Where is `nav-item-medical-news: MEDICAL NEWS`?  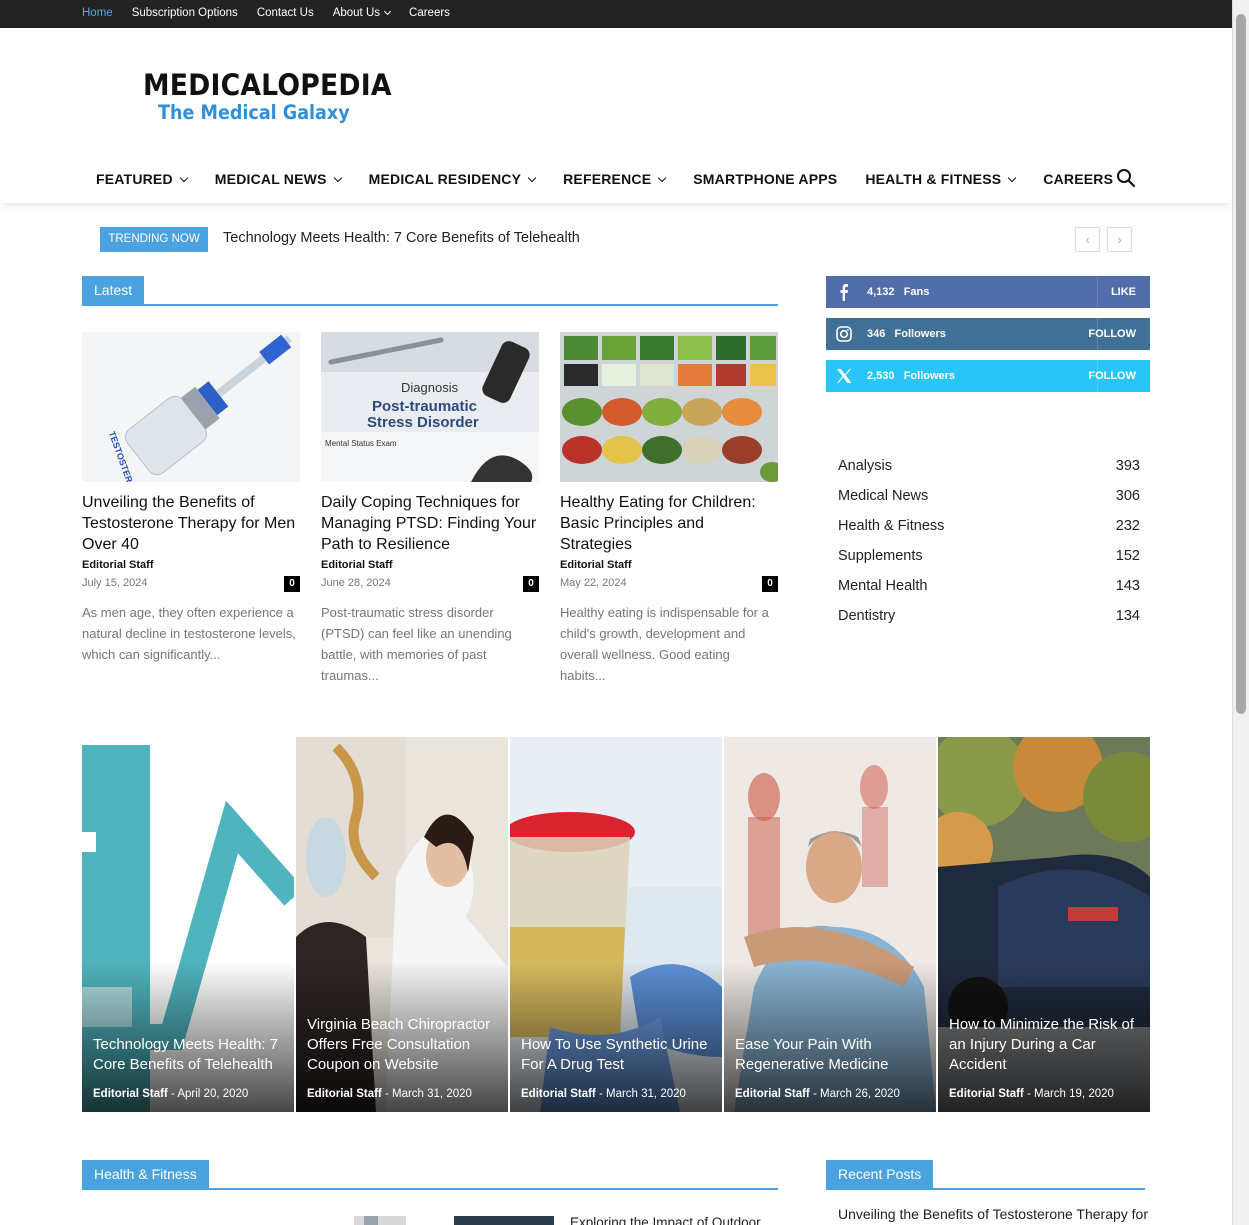 nav-item-medical-news: MEDICAL NEWS is located at coordinates (278, 179).